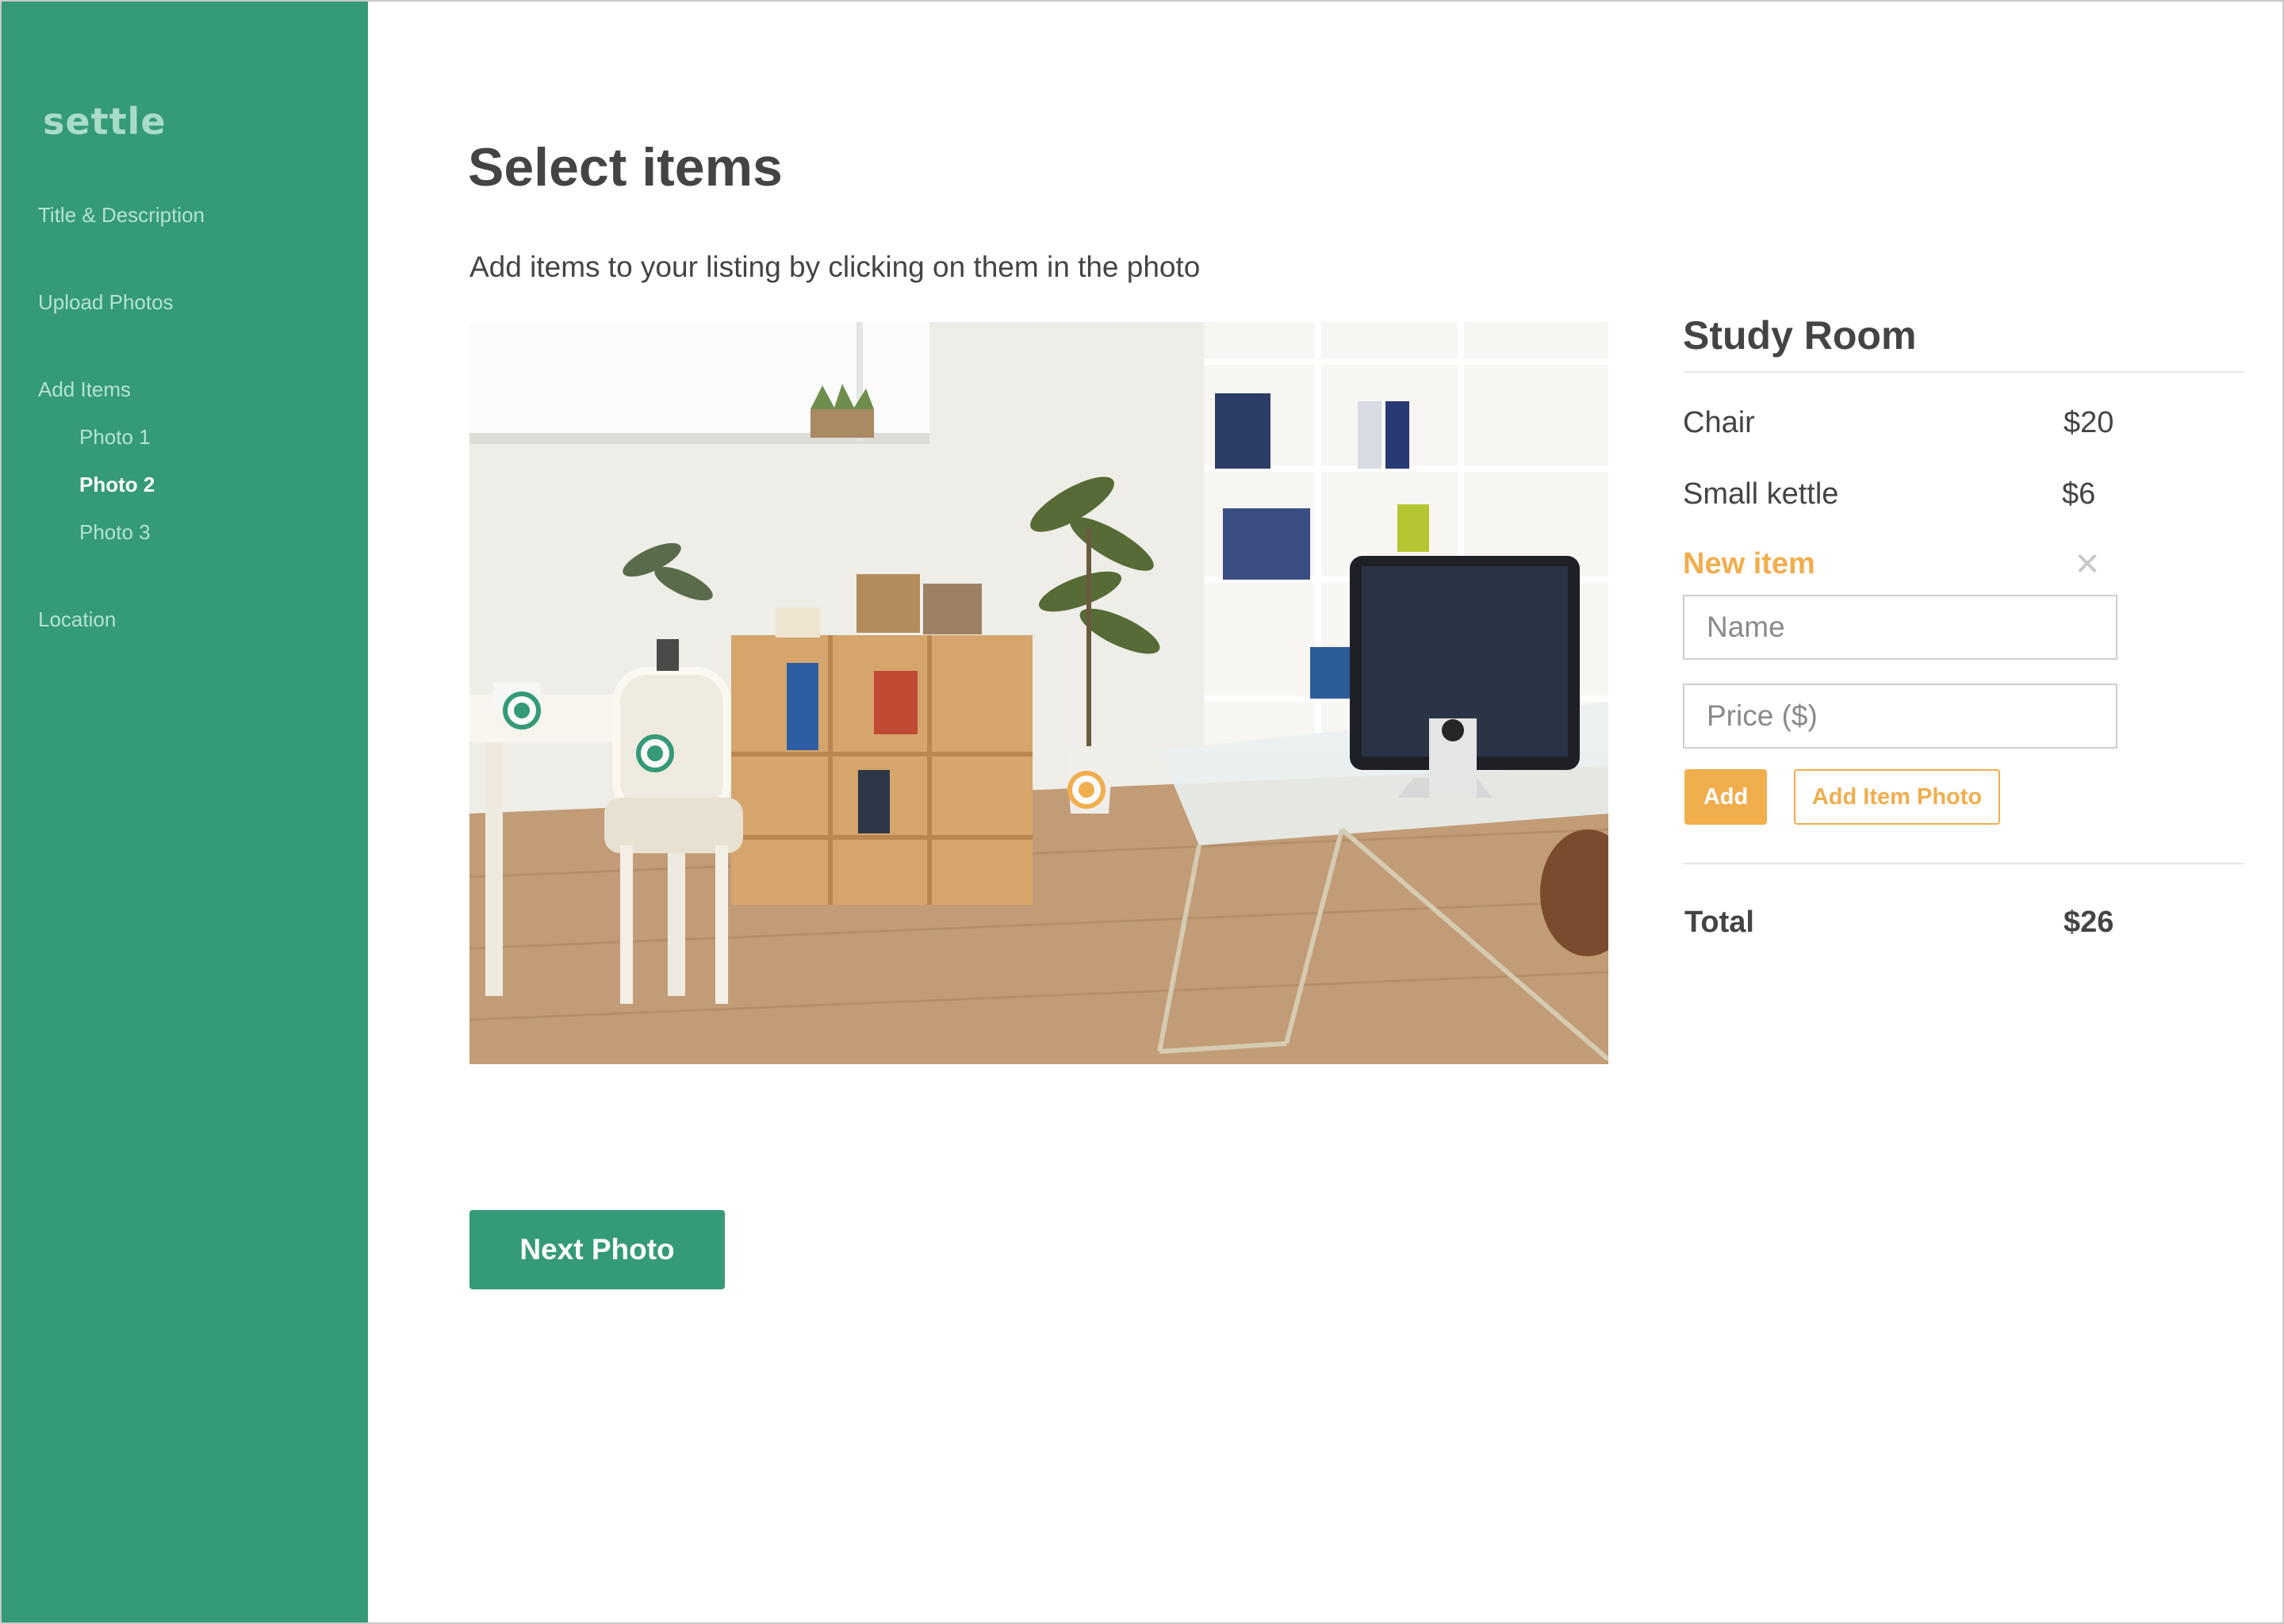 The width and height of the screenshot is (2284, 1624). What do you see at coordinates (1761, 494) in the screenshot?
I see `item-name-small-kettle: Small kettle` at bounding box center [1761, 494].